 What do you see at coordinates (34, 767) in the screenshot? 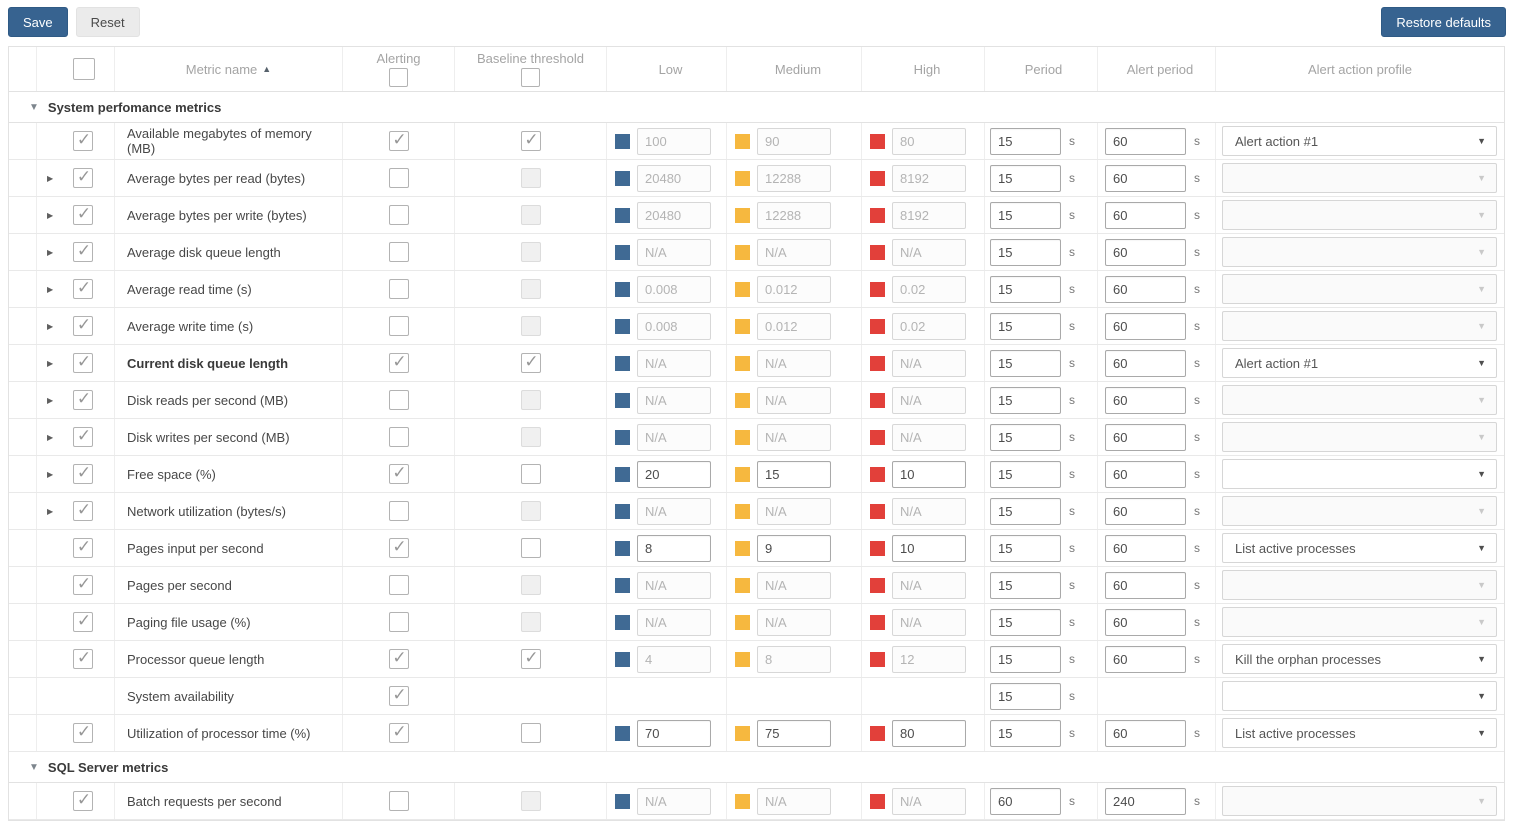
I see `collapse-icon: ▼` at bounding box center [34, 767].